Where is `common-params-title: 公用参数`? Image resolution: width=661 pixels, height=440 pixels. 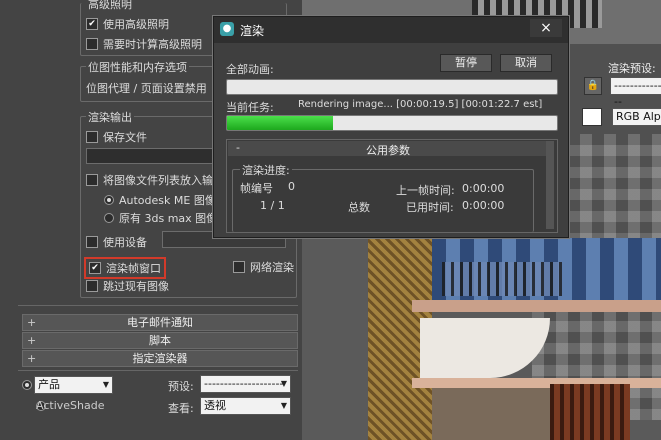 common-params-title: 公用参数 is located at coordinates (388, 150).